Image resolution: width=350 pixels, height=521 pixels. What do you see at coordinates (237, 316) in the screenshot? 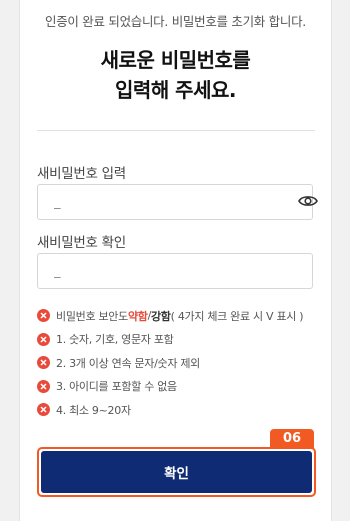
I see `strength-suffix: ( 4가지 체크 완료 시 V 표시 )` at bounding box center [237, 316].